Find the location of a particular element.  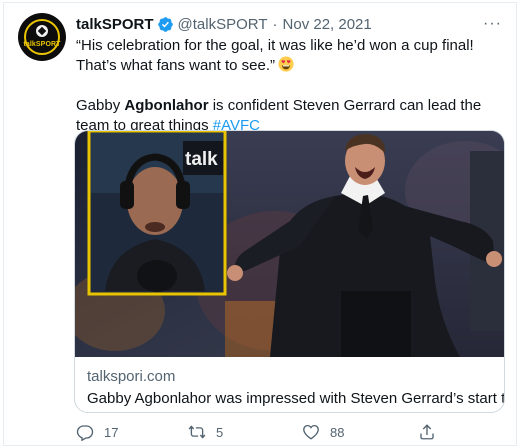

tweet-body-name: Agbonlahor is located at coordinates (166, 105).